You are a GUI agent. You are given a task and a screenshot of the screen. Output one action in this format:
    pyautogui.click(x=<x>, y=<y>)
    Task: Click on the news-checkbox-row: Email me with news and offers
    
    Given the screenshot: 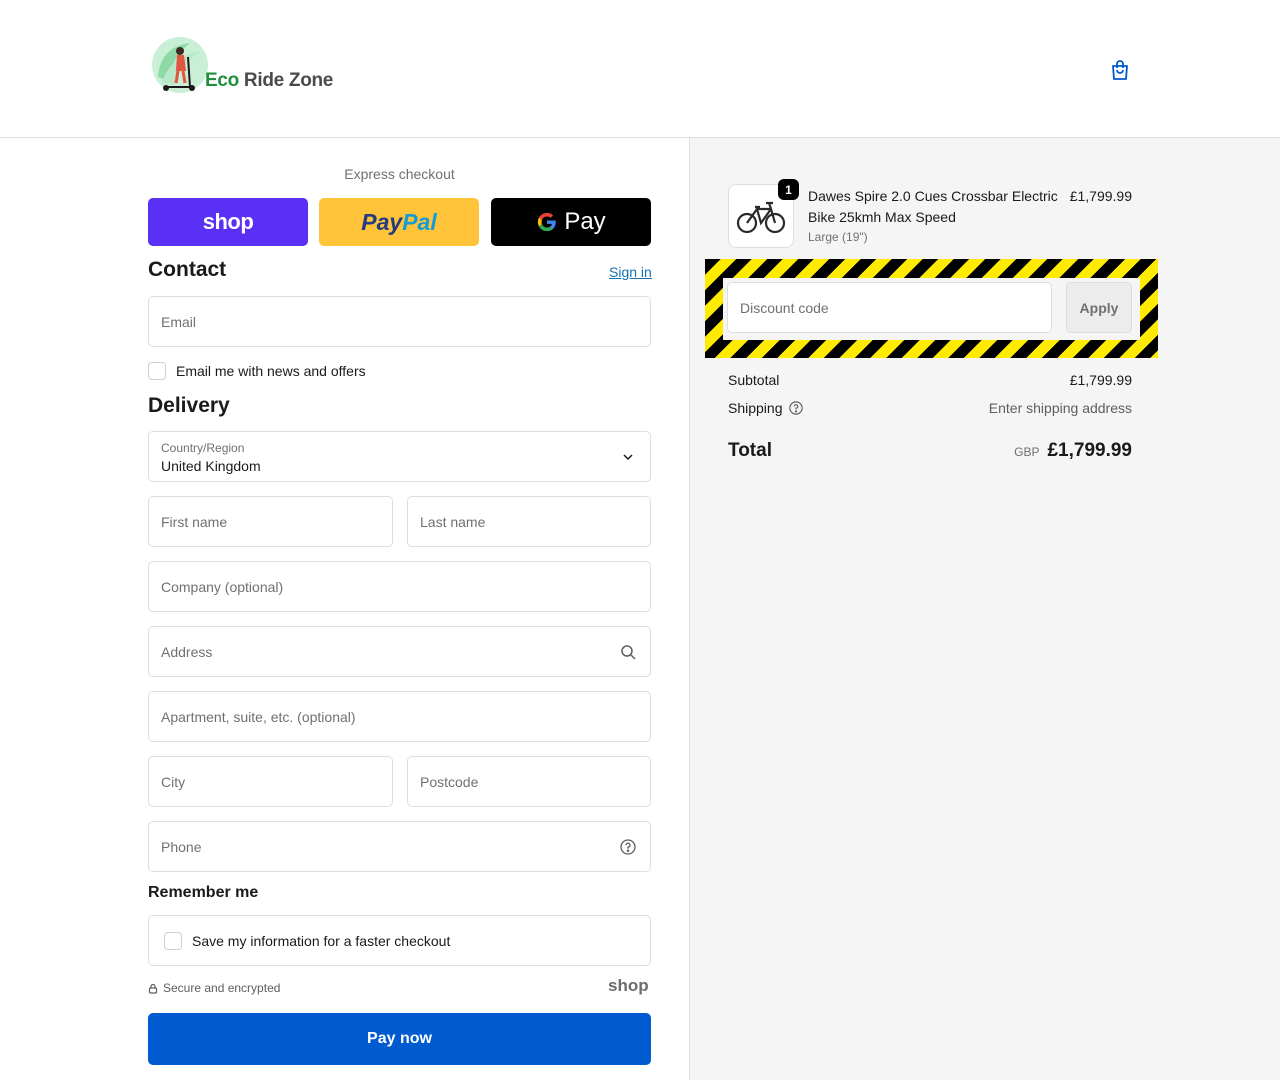 What is the action you would take?
    pyautogui.click(x=257, y=371)
    